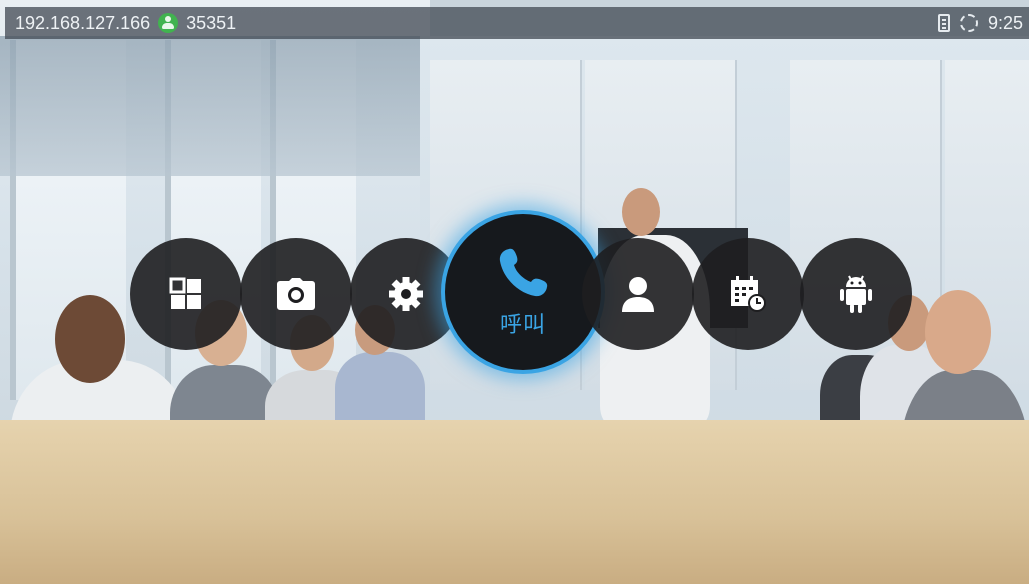 The image size is (1029, 584). I want to click on phone-icon, so click(523, 272).